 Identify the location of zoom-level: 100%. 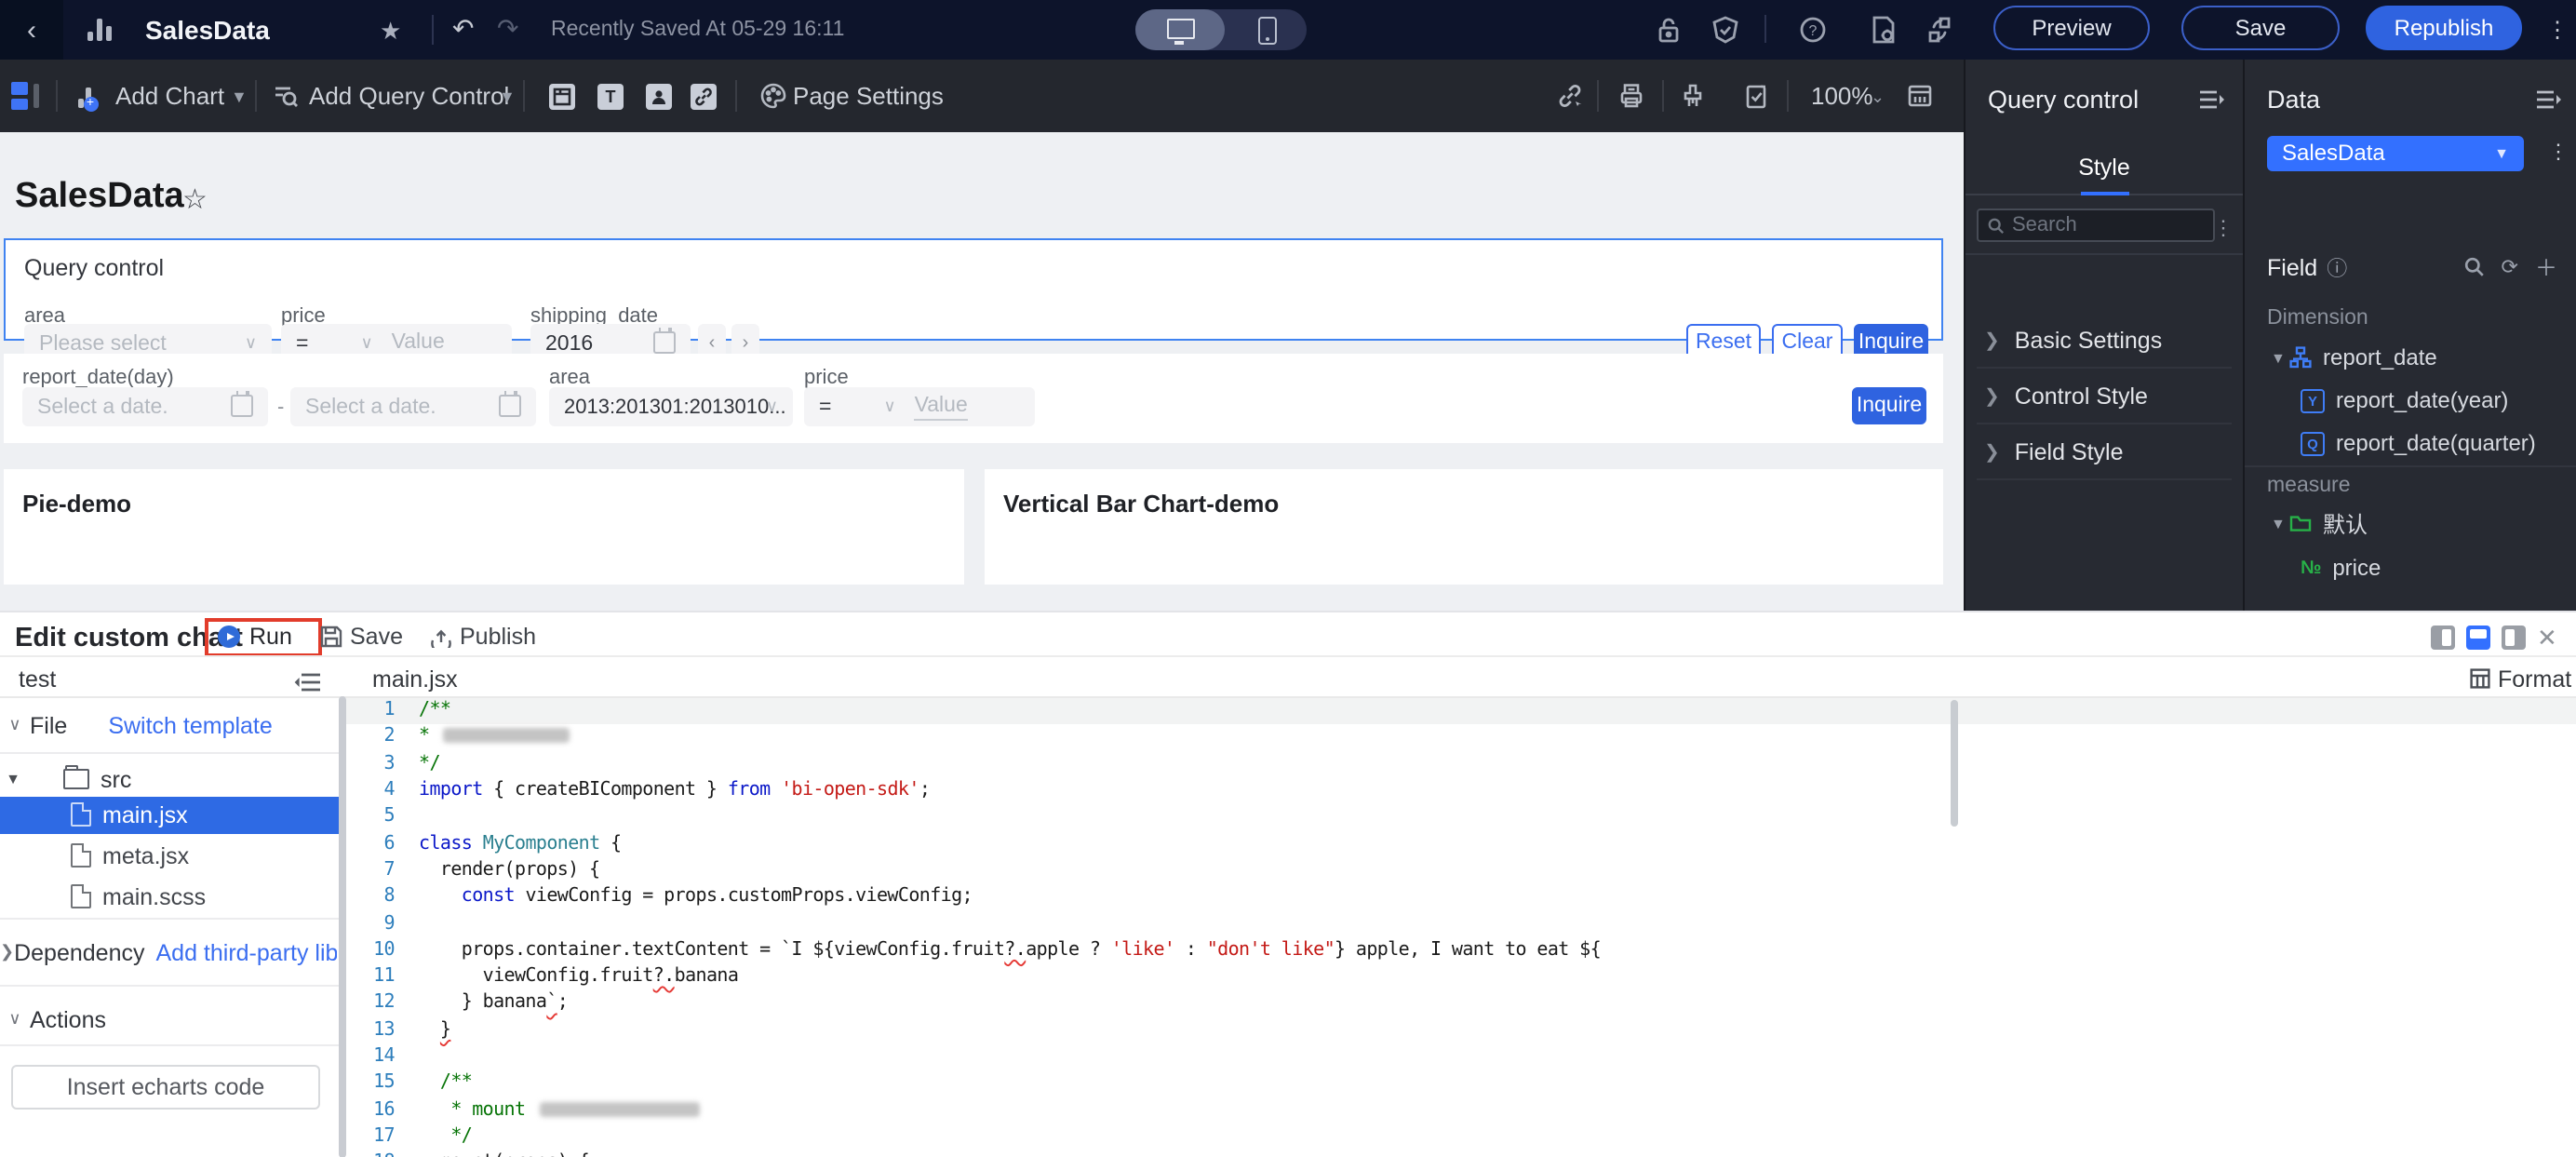
(1842, 96).